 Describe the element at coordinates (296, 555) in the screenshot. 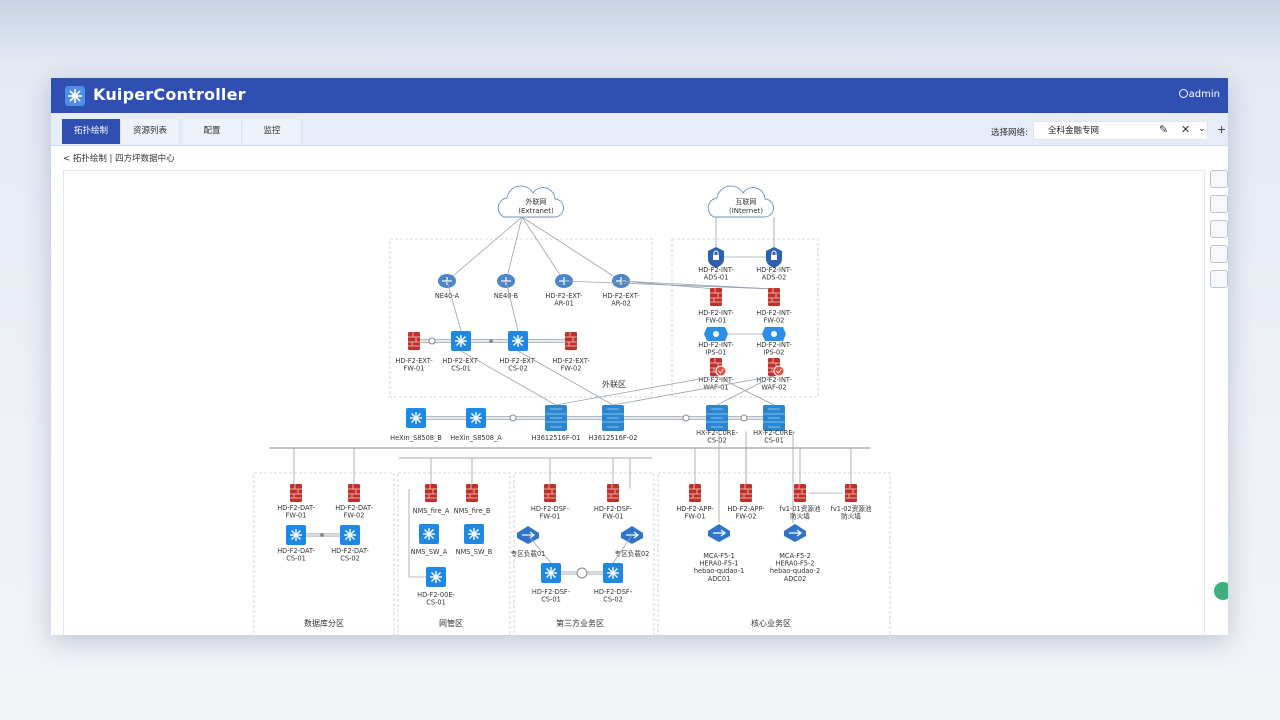

I see `db-cs-01-label: HD-F2-DAT-CS-01` at that location.